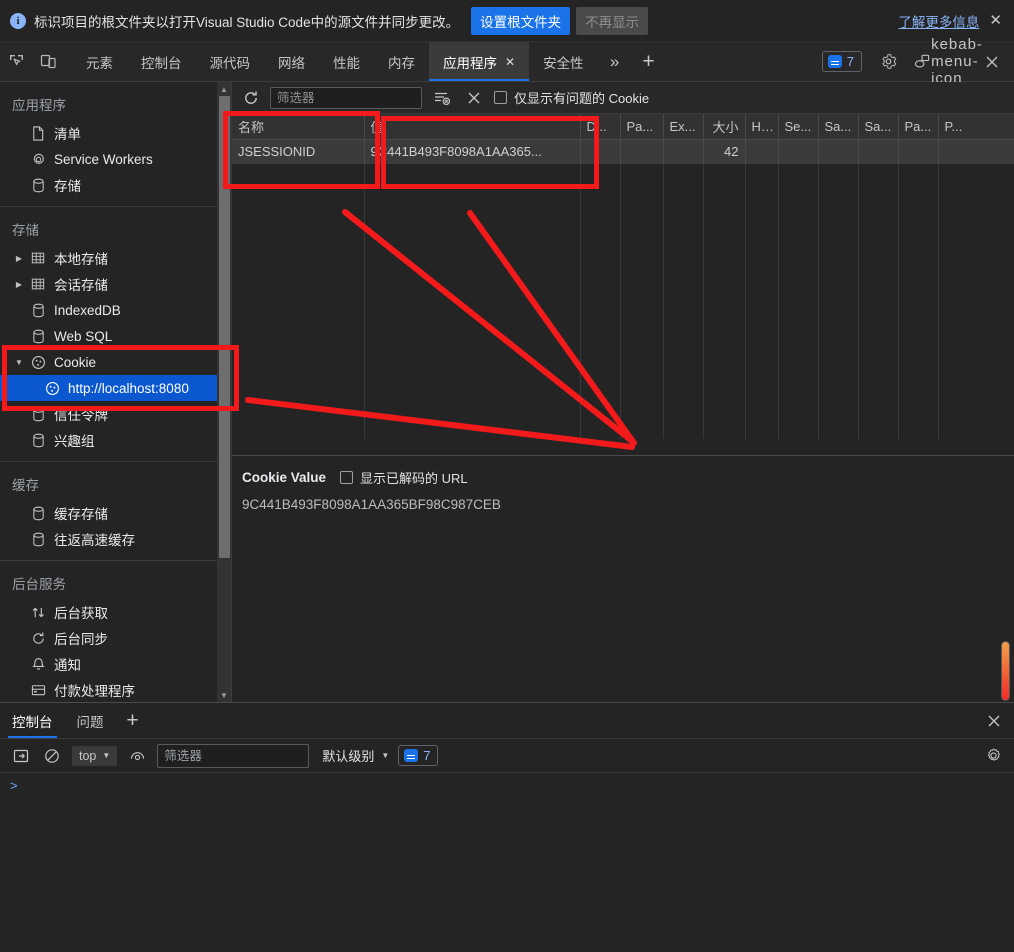 This screenshot has height=952, width=1014. I want to click on sidebar-item-cache-storage: 缓存存储, so click(115, 513).